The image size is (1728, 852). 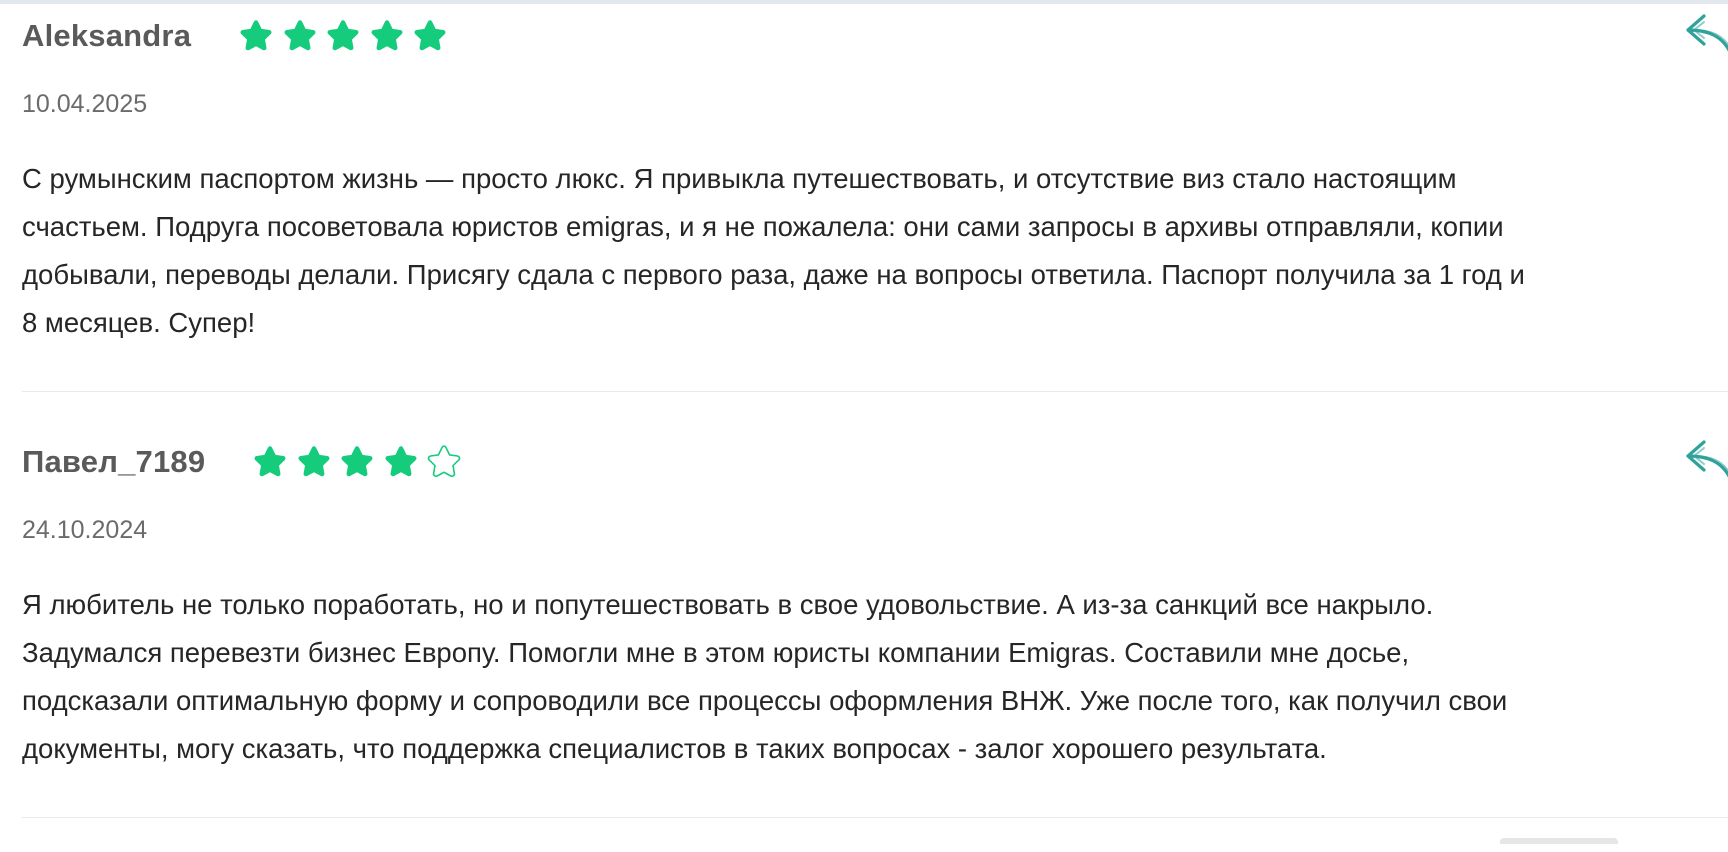 I want to click on review-header: Павел_7189, so click(x=245, y=462).